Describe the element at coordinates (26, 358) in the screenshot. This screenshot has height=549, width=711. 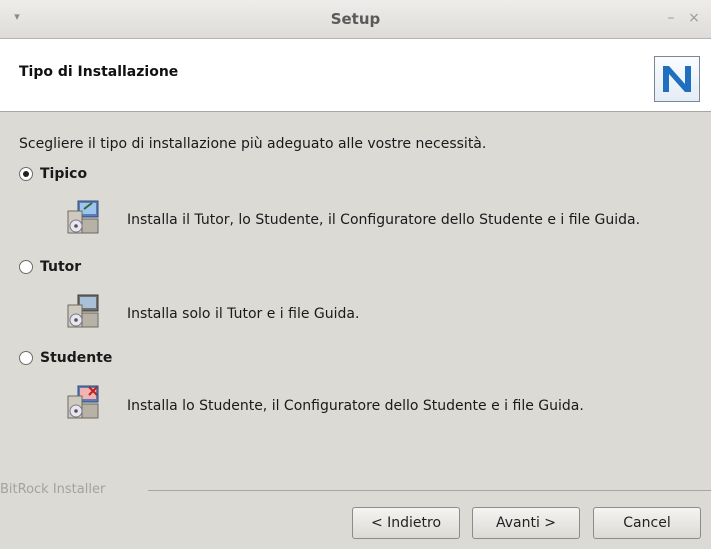
I see `radio-studente` at that location.